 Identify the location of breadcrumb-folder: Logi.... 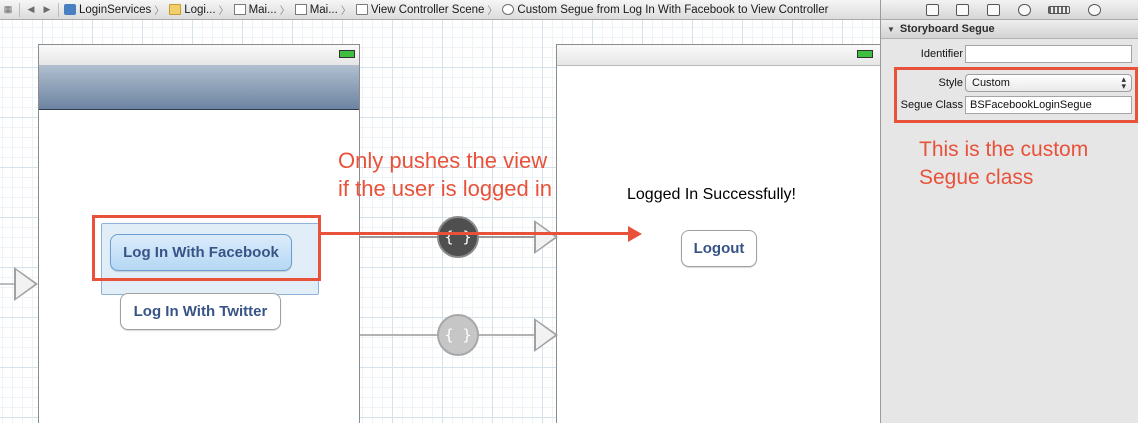
(191, 9).